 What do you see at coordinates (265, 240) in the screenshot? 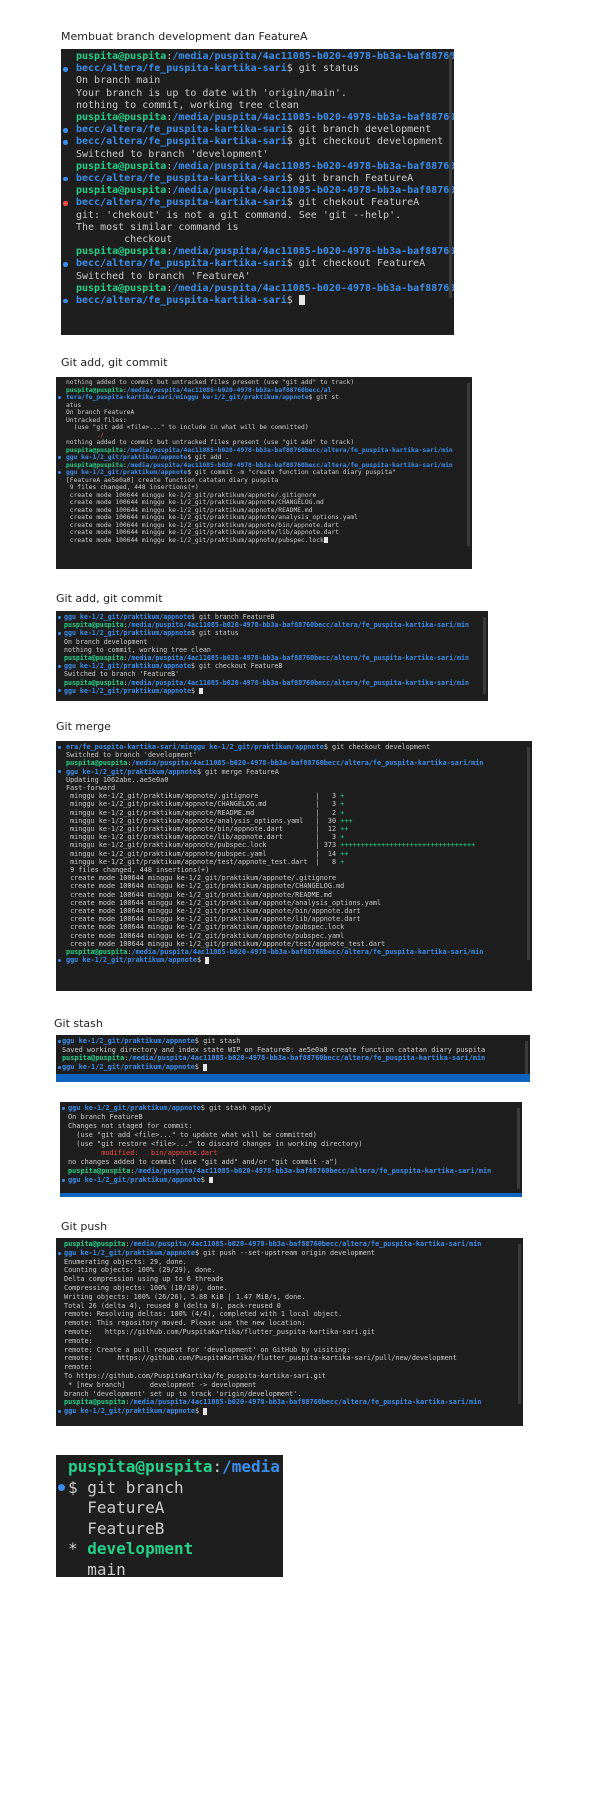
I see `terminal-line: checkout` at bounding box center [265, 240].